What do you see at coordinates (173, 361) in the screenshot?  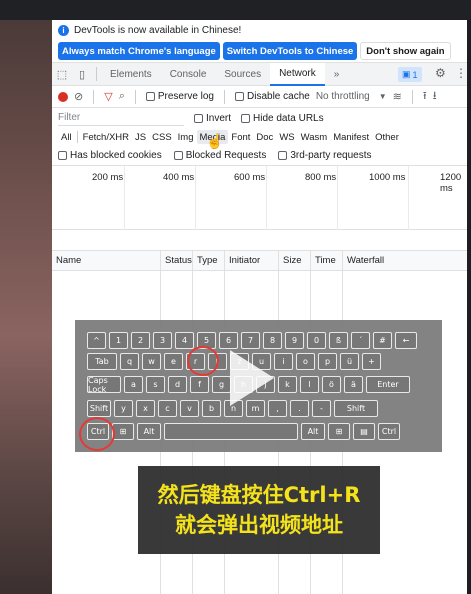 I see `keyboard-key: e` at bounding box center [173, 361].